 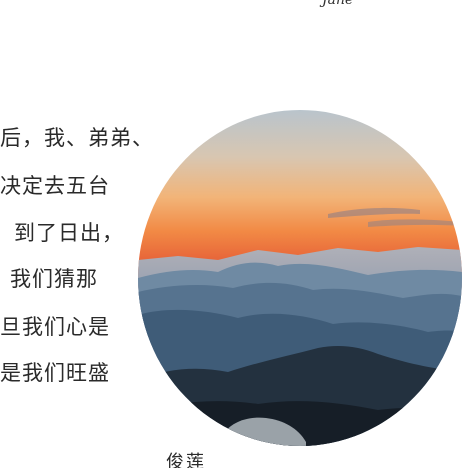 I want to click on paragraph-line-1: 后，我、弟弟、, so click(x=77, y=138).